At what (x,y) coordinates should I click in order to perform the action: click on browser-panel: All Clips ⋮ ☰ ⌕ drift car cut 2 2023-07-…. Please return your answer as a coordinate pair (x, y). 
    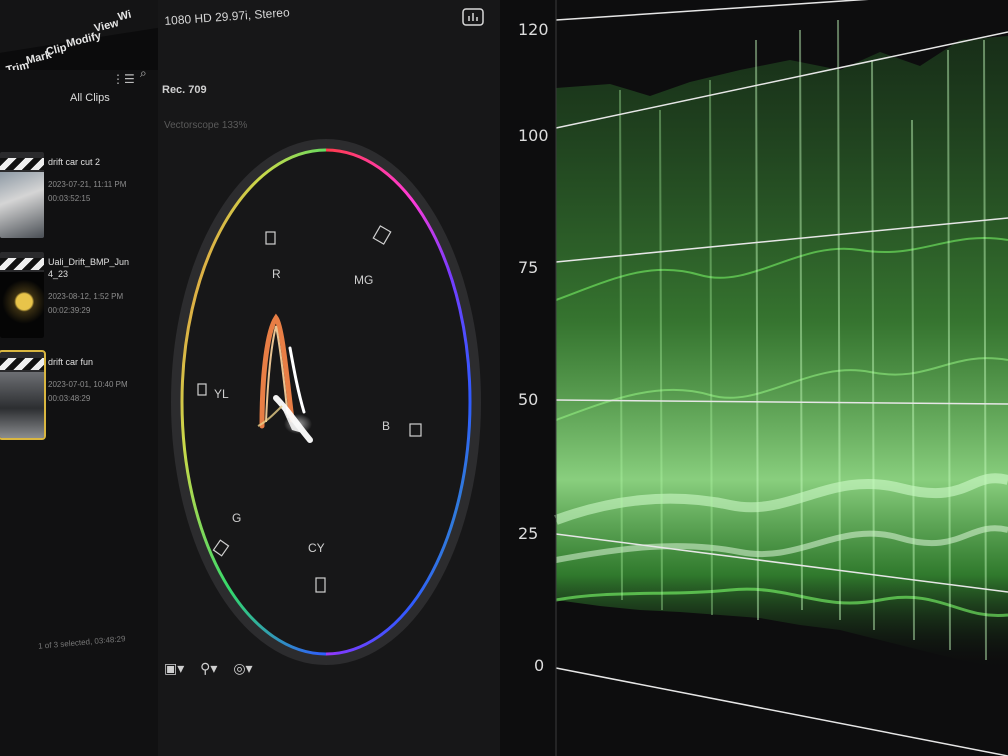
    Looking at the image, I should click on (79, 411).